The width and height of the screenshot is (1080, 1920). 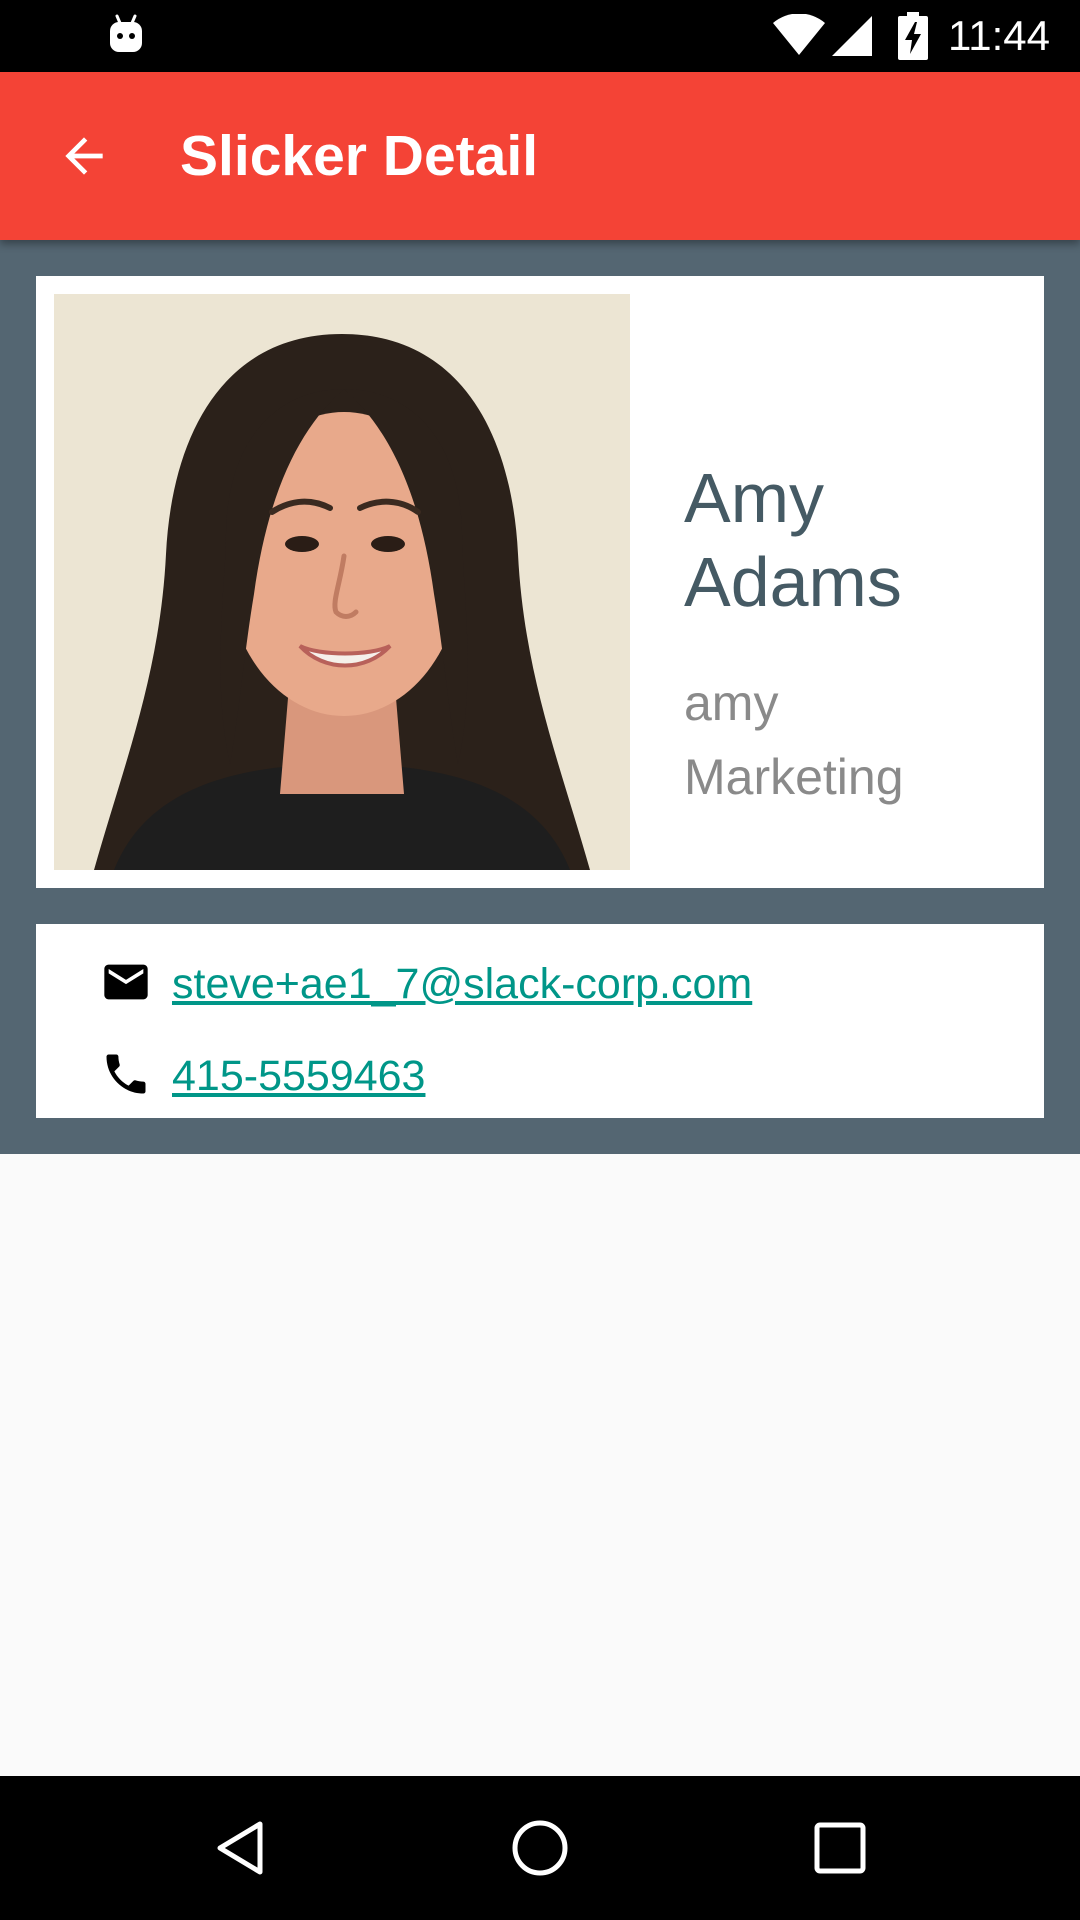 I want to click on app-bar: Slicker Detail, so click(x=540, y=156).